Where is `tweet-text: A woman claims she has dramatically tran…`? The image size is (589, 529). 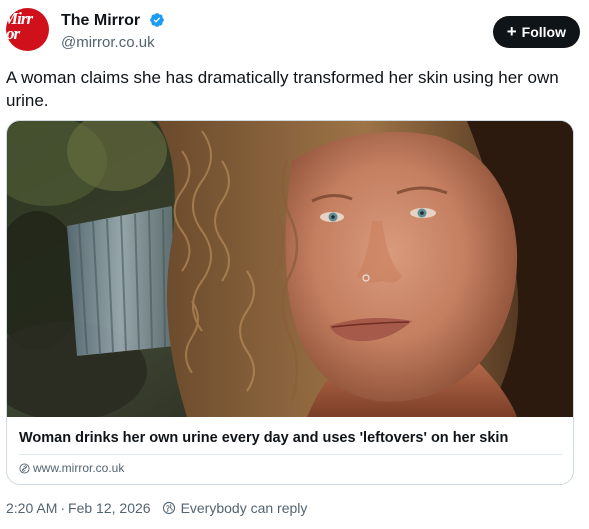 tweet-text: A woman claims she has dramatically tran… is located at coordinates (282, 89).